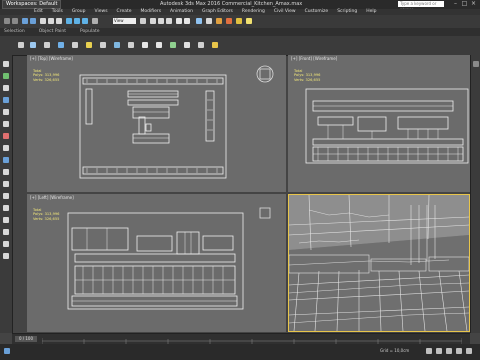 This screenshot has height=360, width=480. I want to click on tab-selection: Selection, so click(14, 32).